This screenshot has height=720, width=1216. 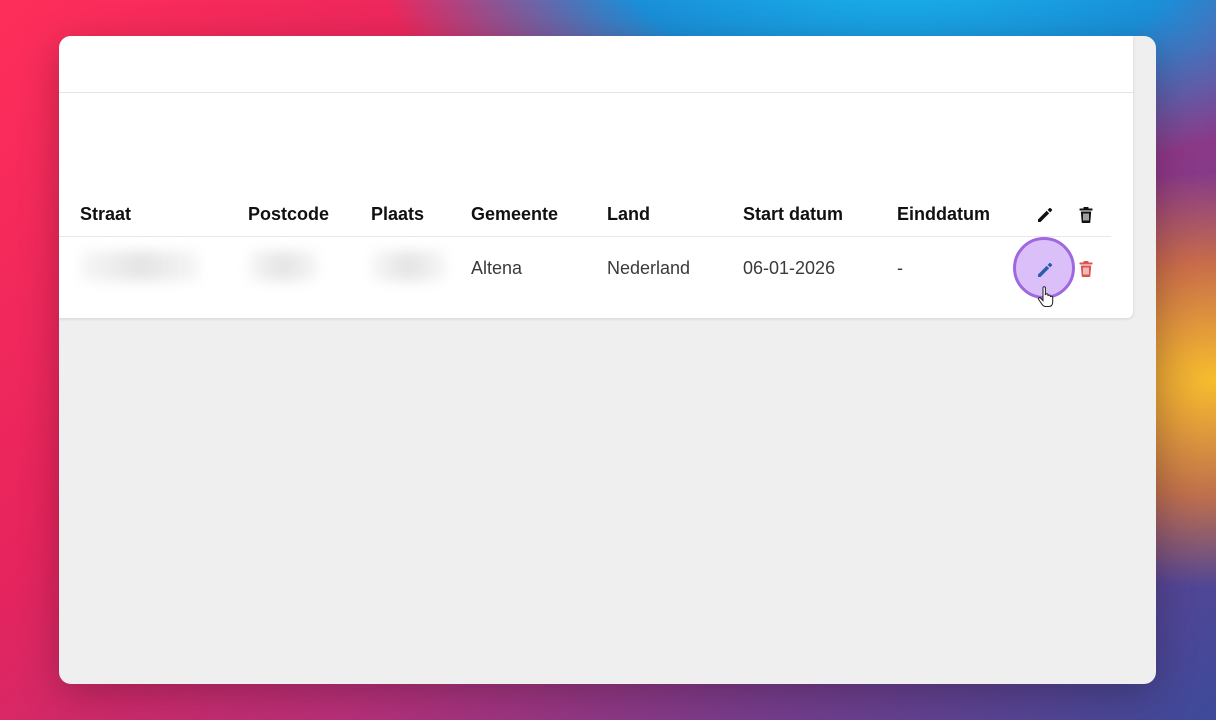 I want to click on delete-icon, so click(x=1086, y=269).